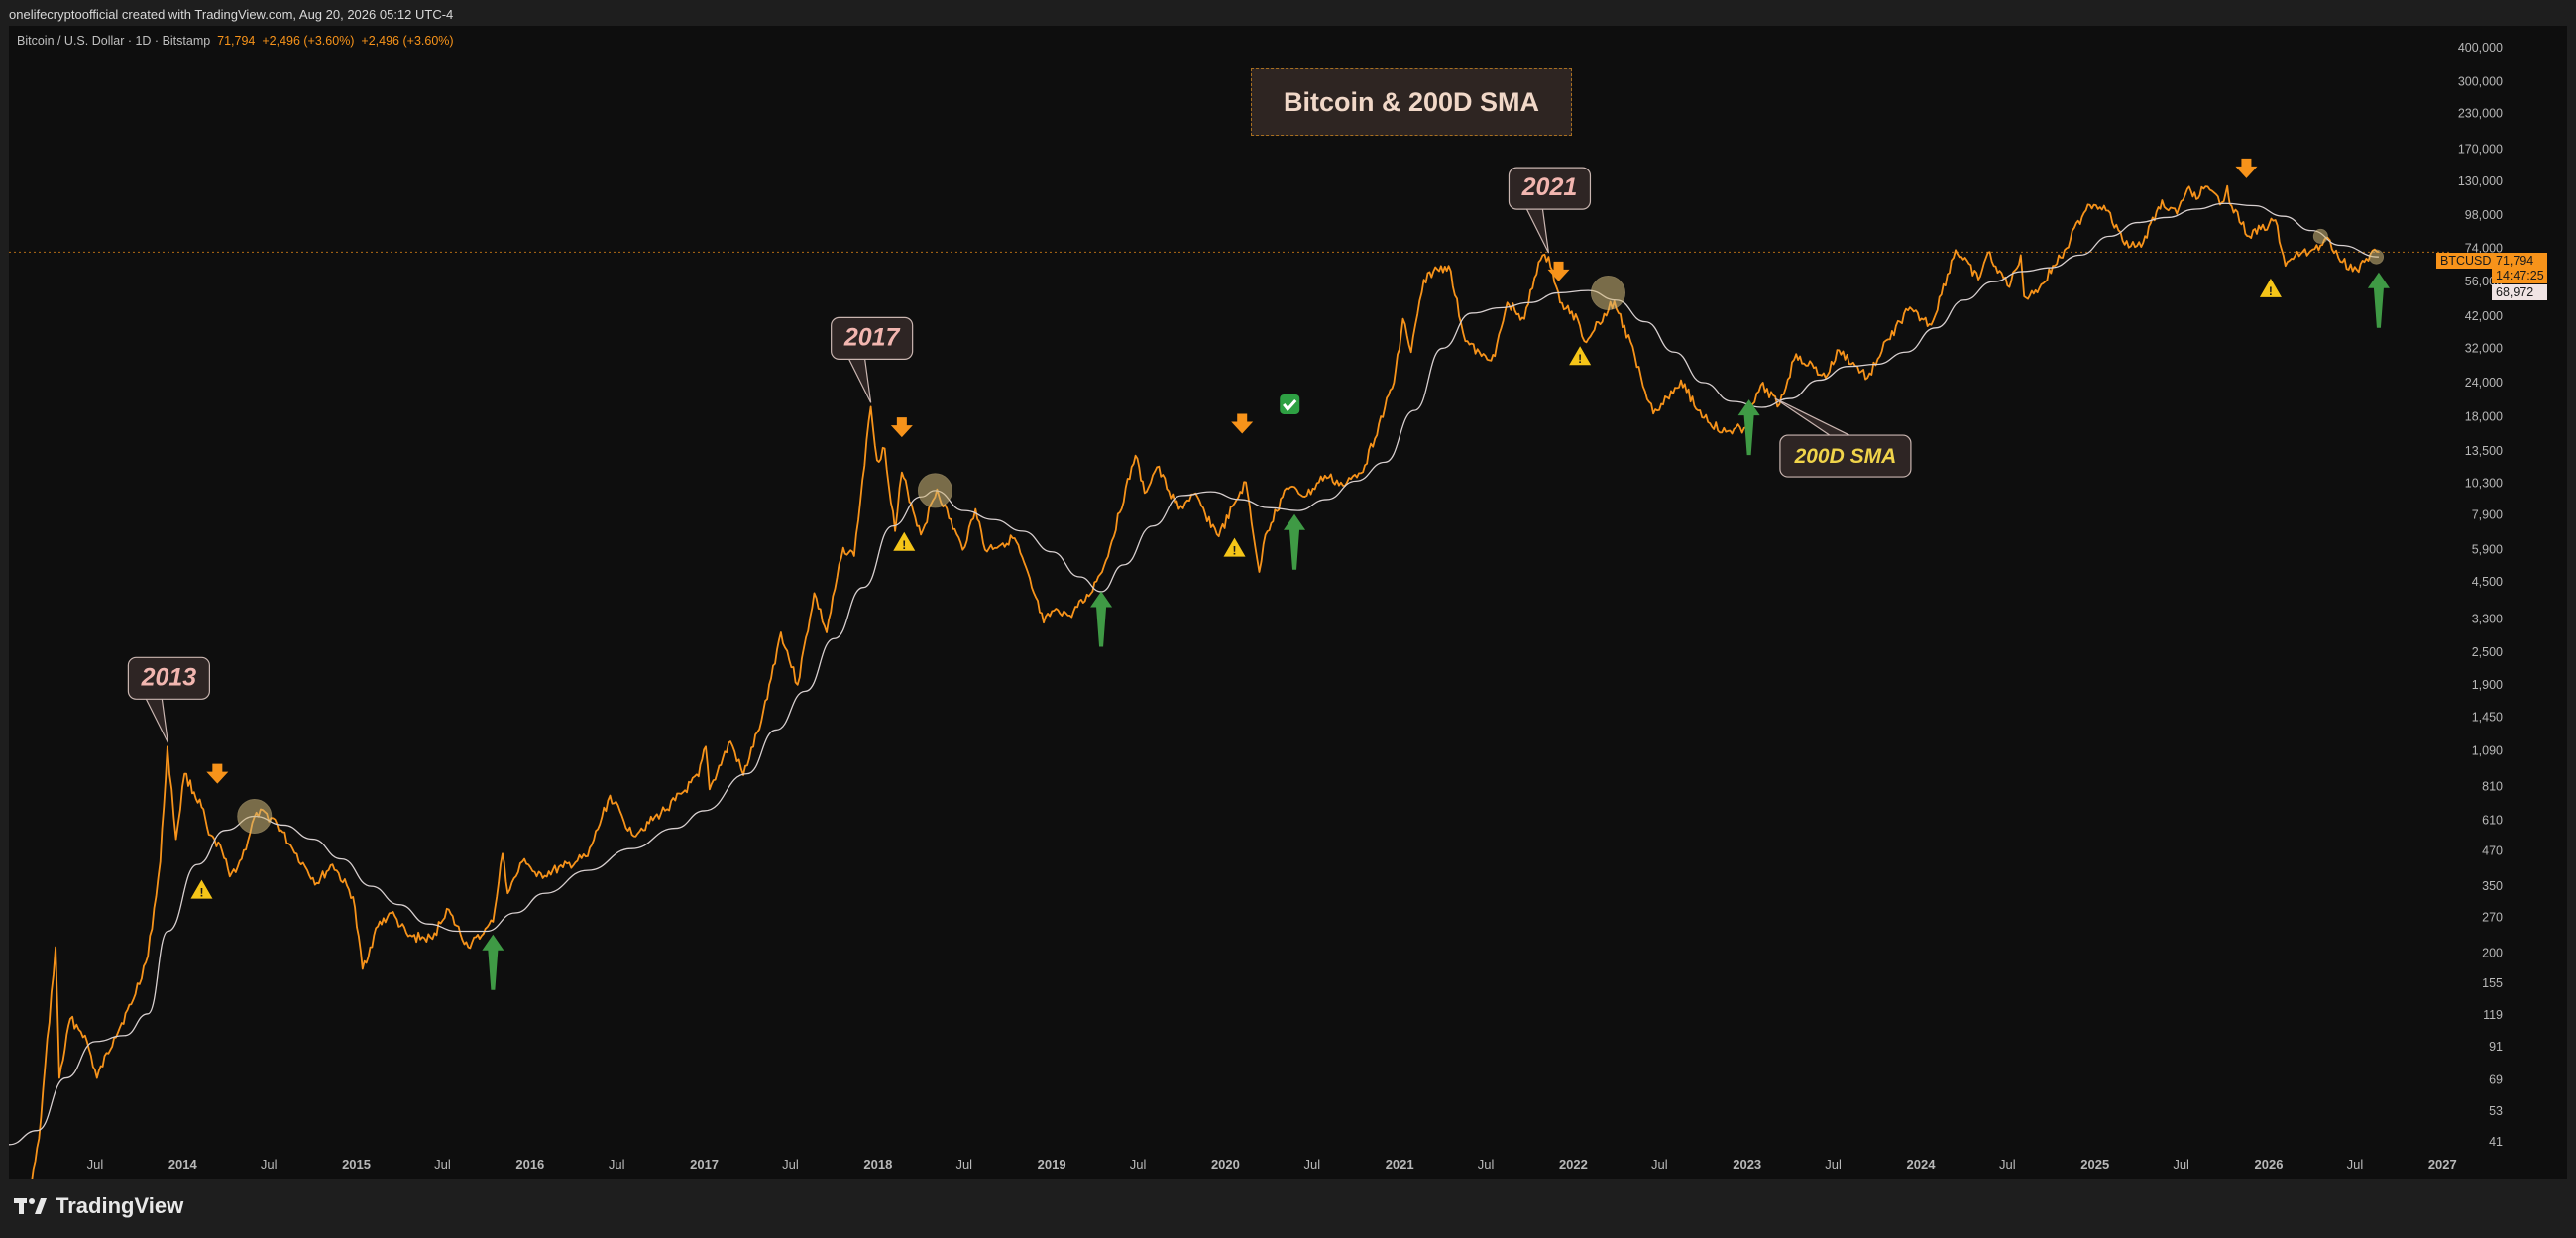  I want to click on brand-name: TradingView, so click(120, 1205).